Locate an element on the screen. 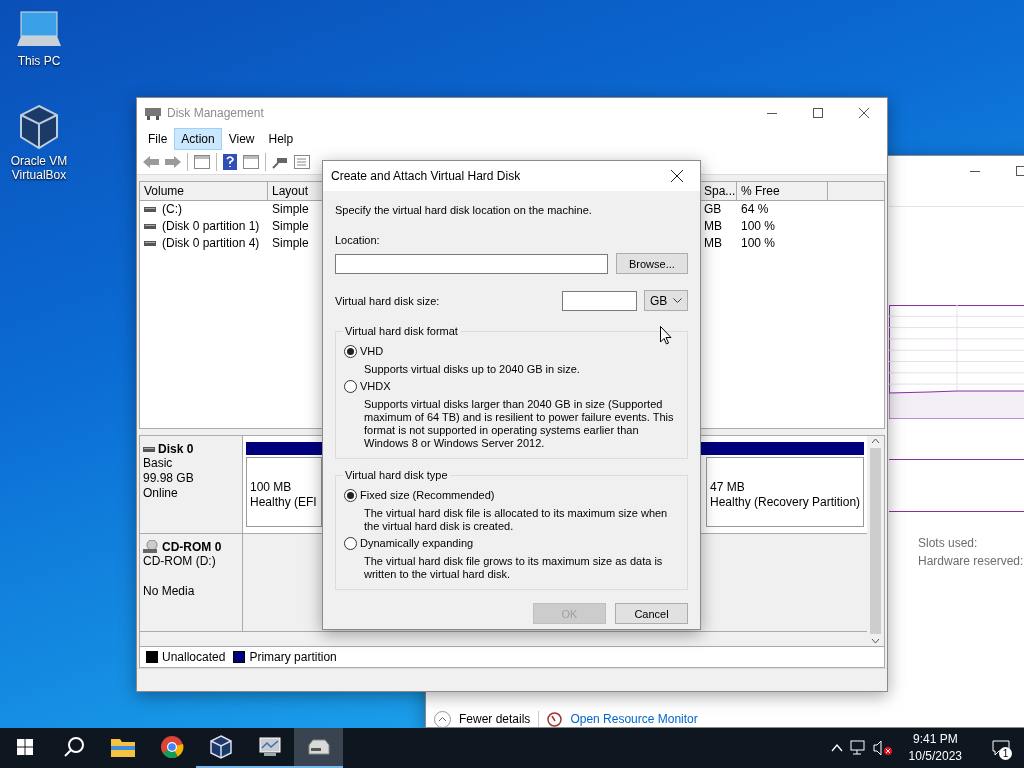 The width and height of the screenshot is (1024, 768). unit-dropdown: GB is located at coordinates (666, 300).